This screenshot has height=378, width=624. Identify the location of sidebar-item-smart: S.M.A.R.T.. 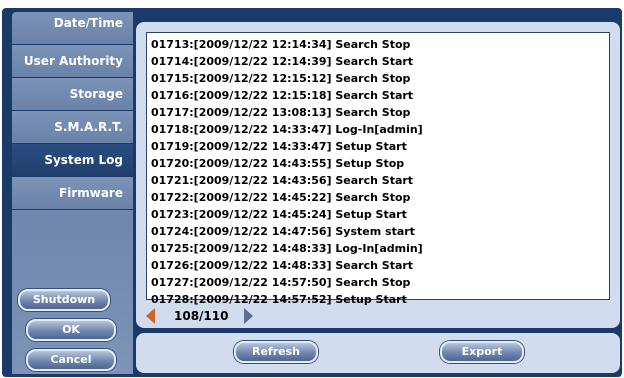
(72, 127).